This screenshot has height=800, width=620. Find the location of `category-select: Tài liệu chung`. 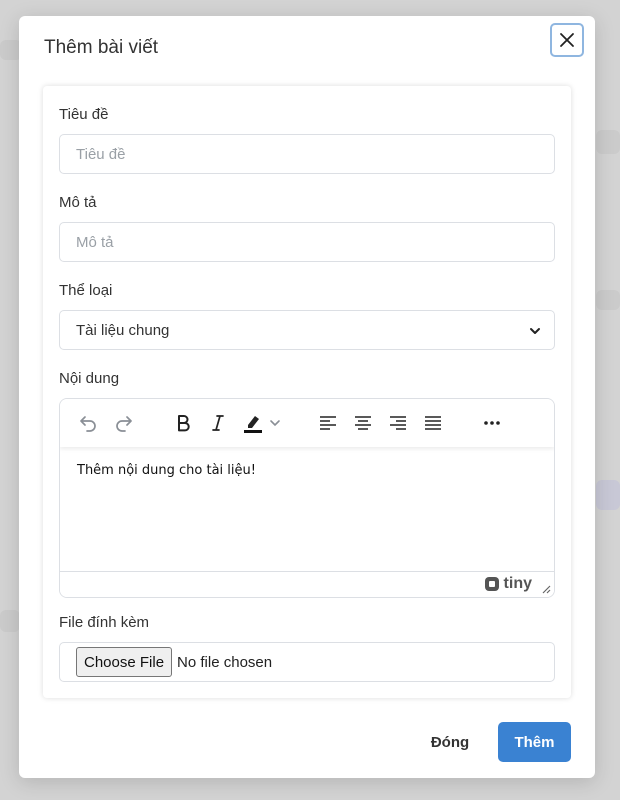

category-select: Tài liệu chung is located at coordinates (307, 330).